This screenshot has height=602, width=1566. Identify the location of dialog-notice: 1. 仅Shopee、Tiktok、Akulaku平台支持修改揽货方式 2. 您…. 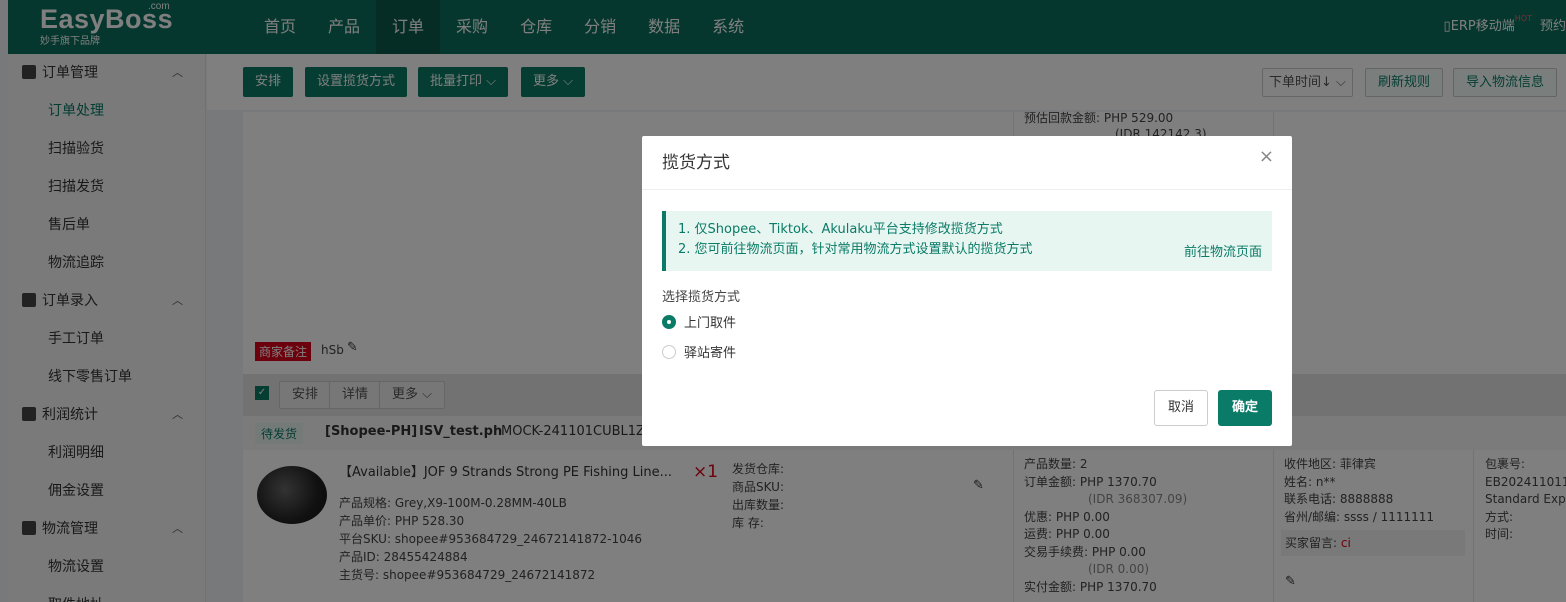
(967, 241).